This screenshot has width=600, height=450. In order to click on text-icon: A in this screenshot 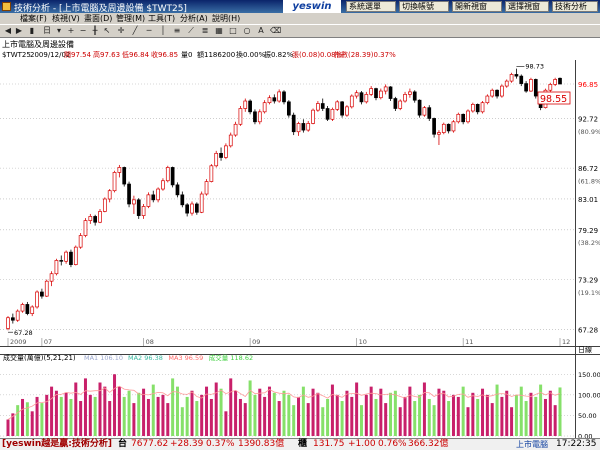, I will do `click(261, 31)`.